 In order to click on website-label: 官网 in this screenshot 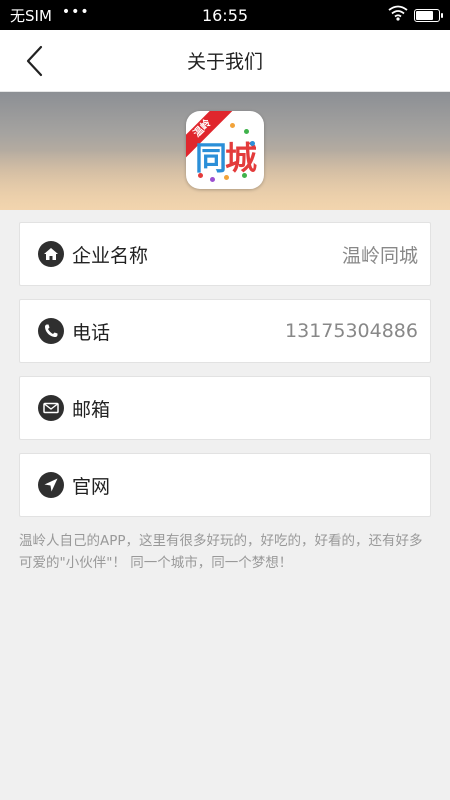, I will do `click(91, 486)`.